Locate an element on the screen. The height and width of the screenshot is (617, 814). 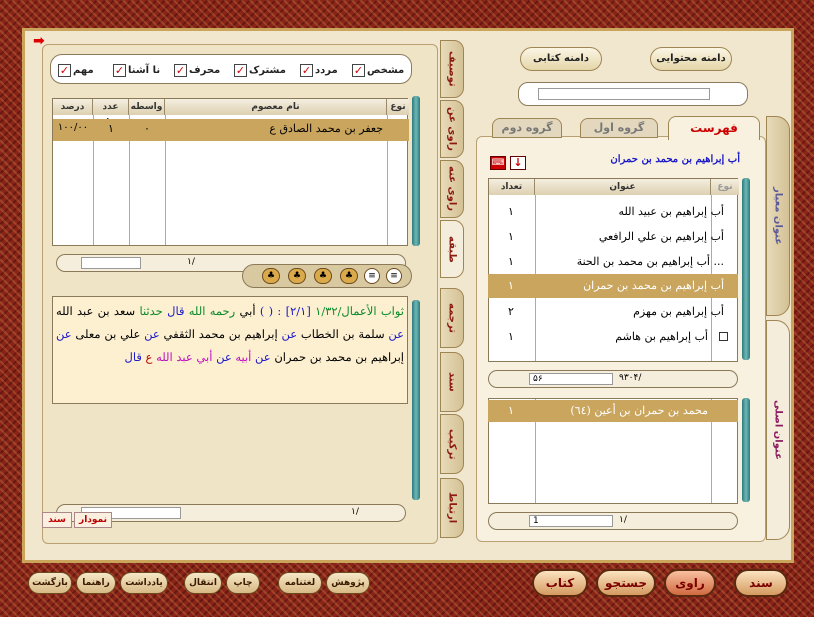
list-item: ۱ أب إبراهيم بن علي الرافعي is located at coordinates (613, 237).